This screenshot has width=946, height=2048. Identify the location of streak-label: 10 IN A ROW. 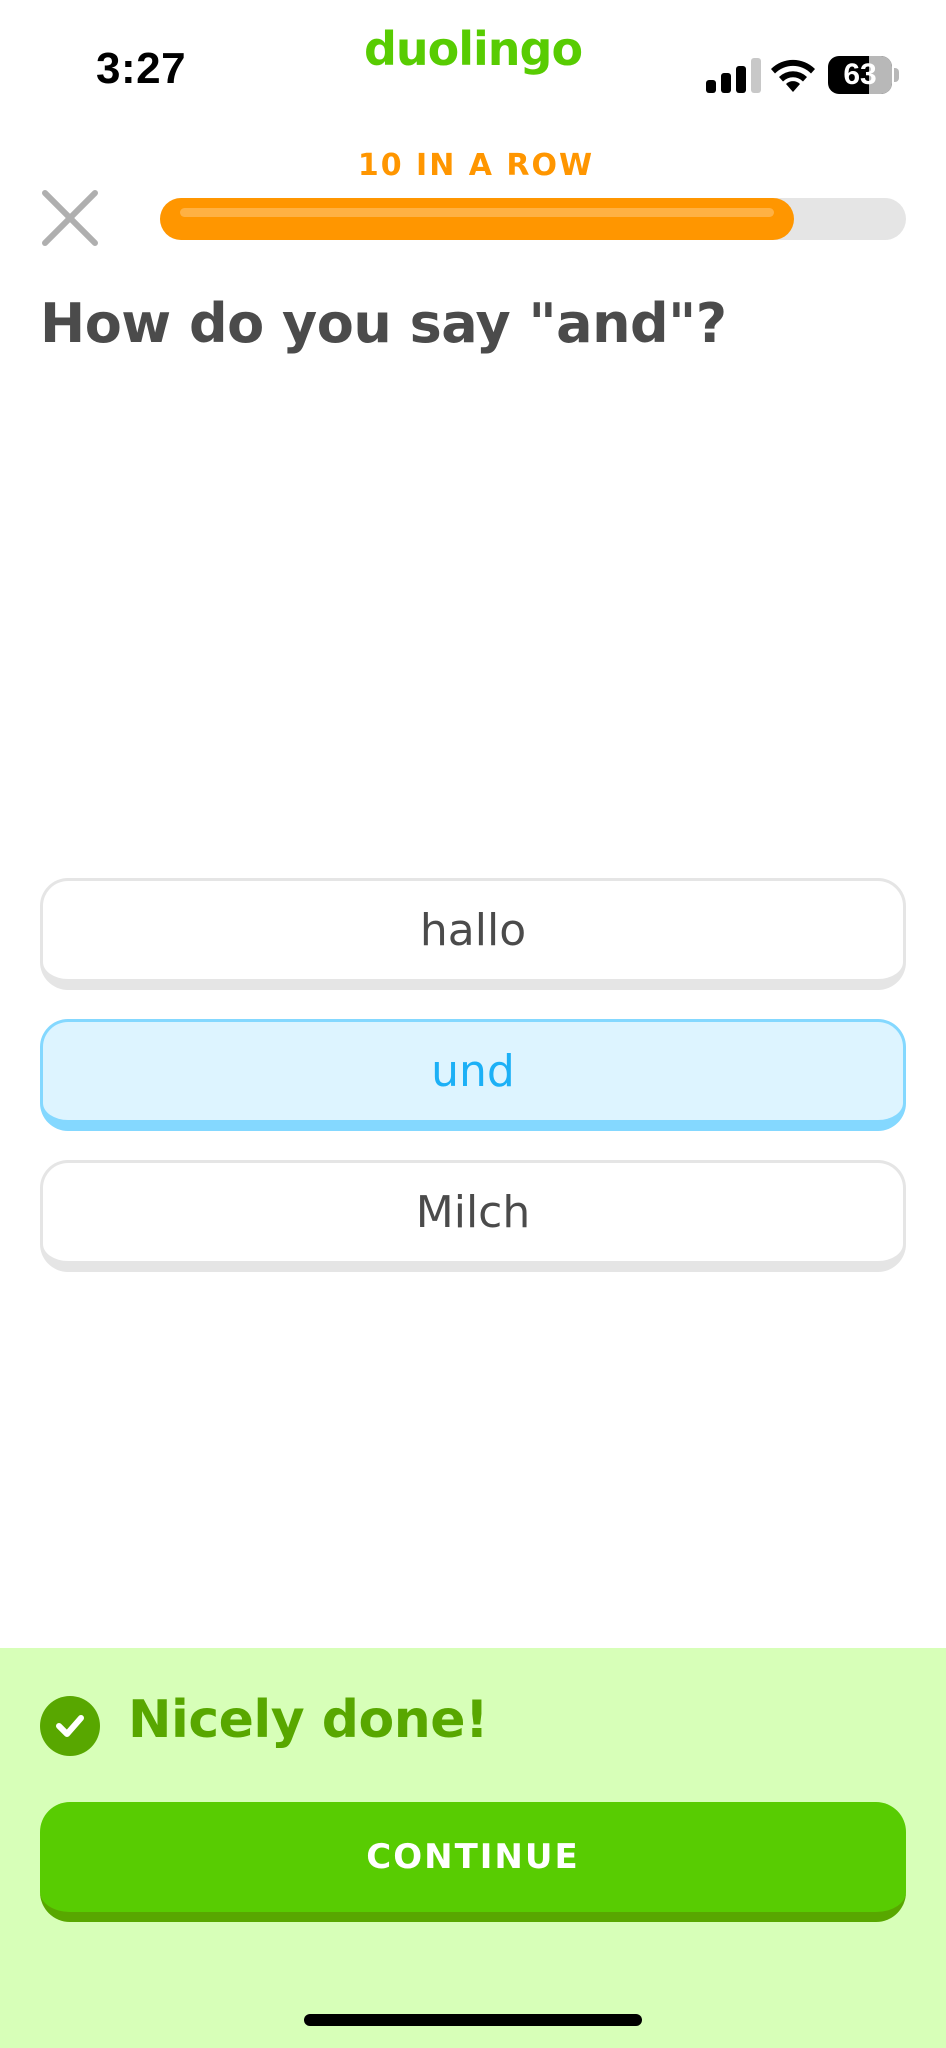
(476, 165).